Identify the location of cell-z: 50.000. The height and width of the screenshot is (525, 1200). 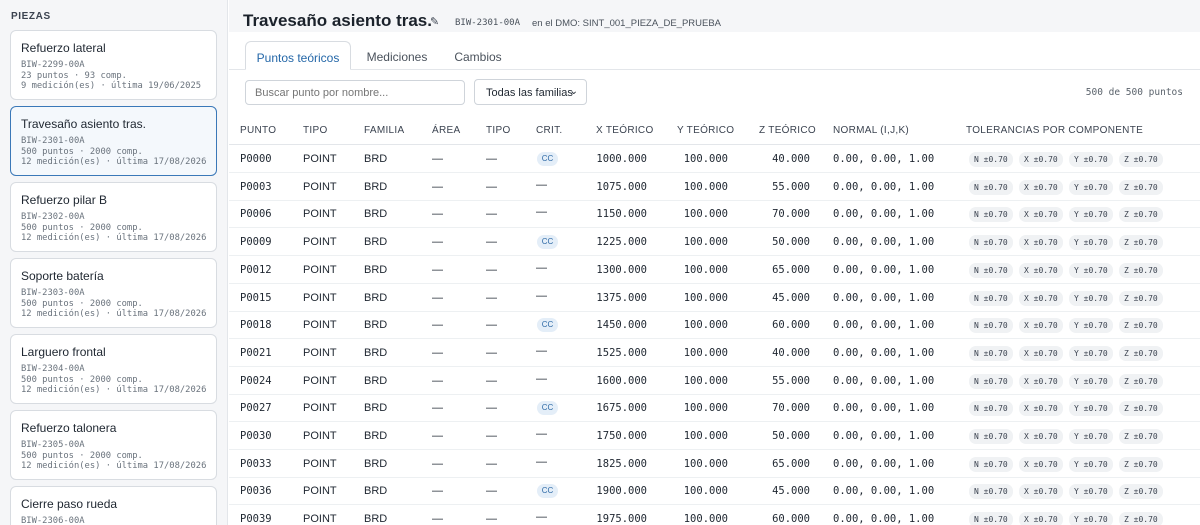
(791, 242).